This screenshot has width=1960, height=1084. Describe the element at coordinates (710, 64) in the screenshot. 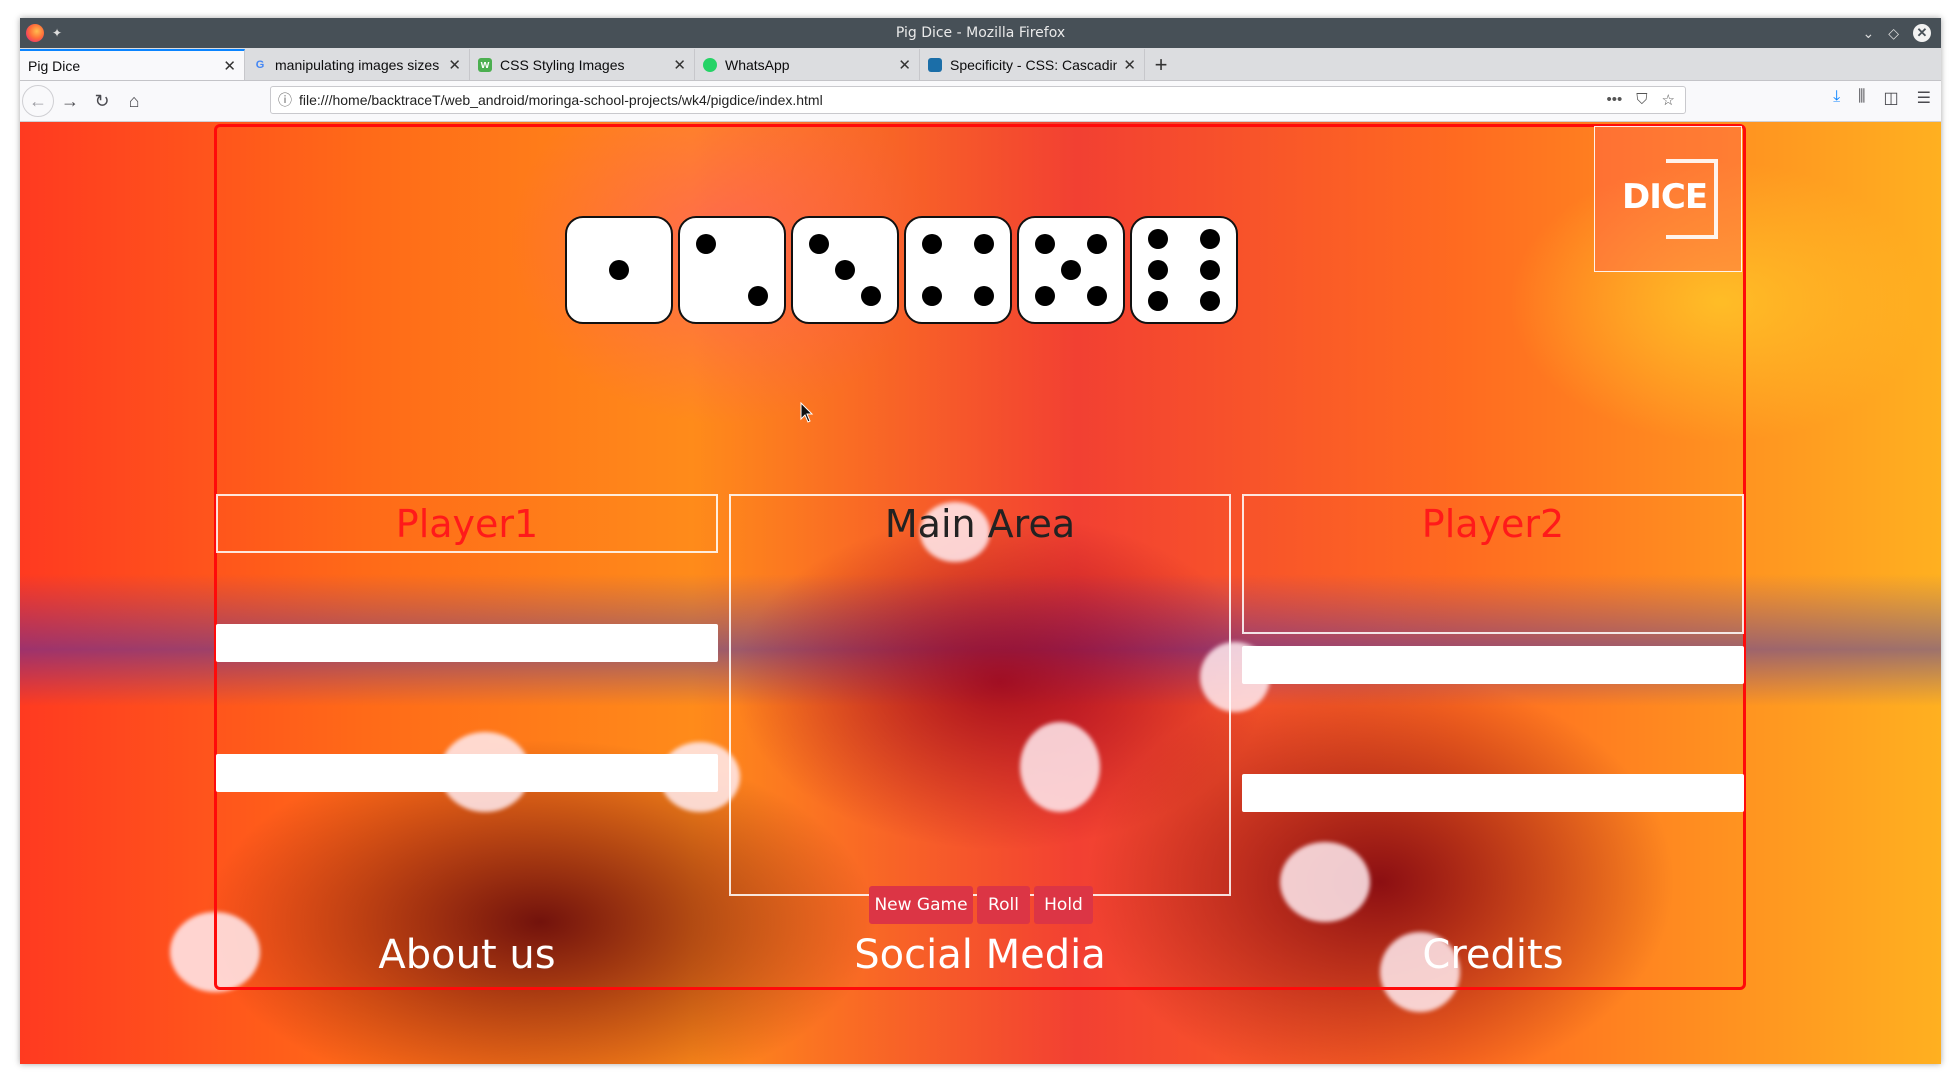

I see `whatsapp-icon` at that location.